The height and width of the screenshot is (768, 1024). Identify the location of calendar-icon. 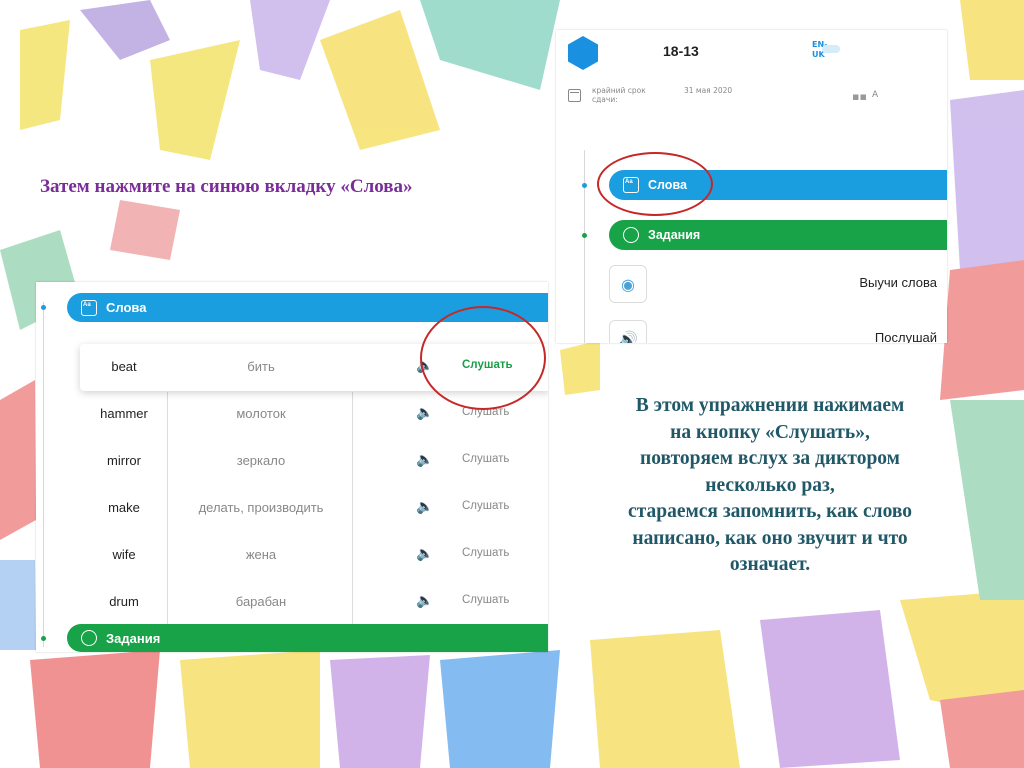
(574, 95).